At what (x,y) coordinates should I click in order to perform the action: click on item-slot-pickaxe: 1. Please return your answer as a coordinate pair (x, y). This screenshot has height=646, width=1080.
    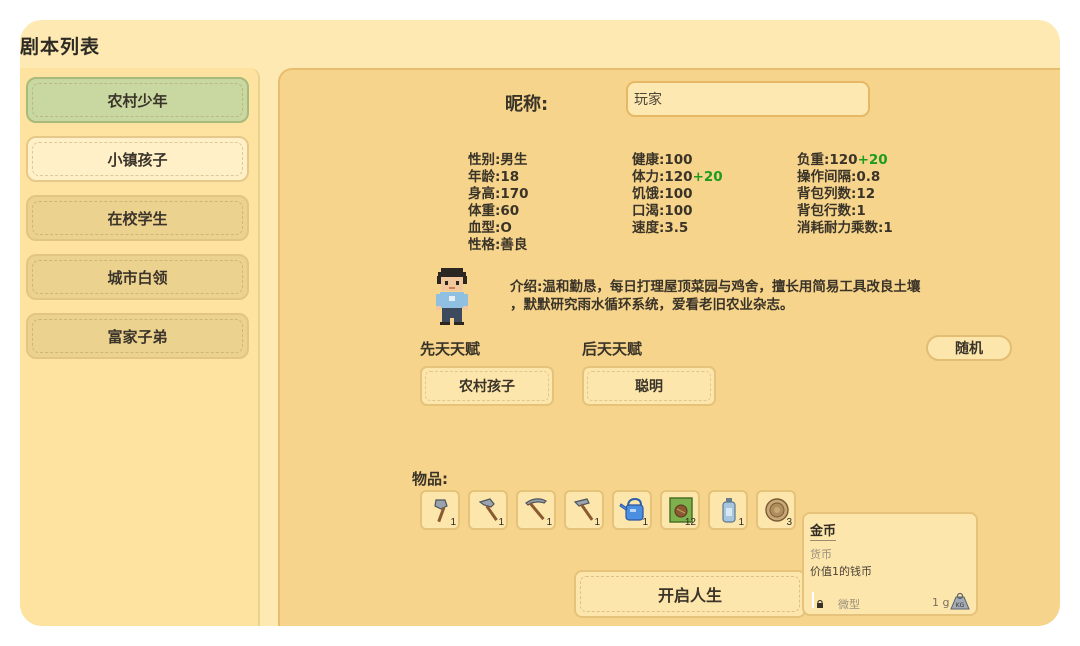
    Looking at the image, I should click on (536, 510).